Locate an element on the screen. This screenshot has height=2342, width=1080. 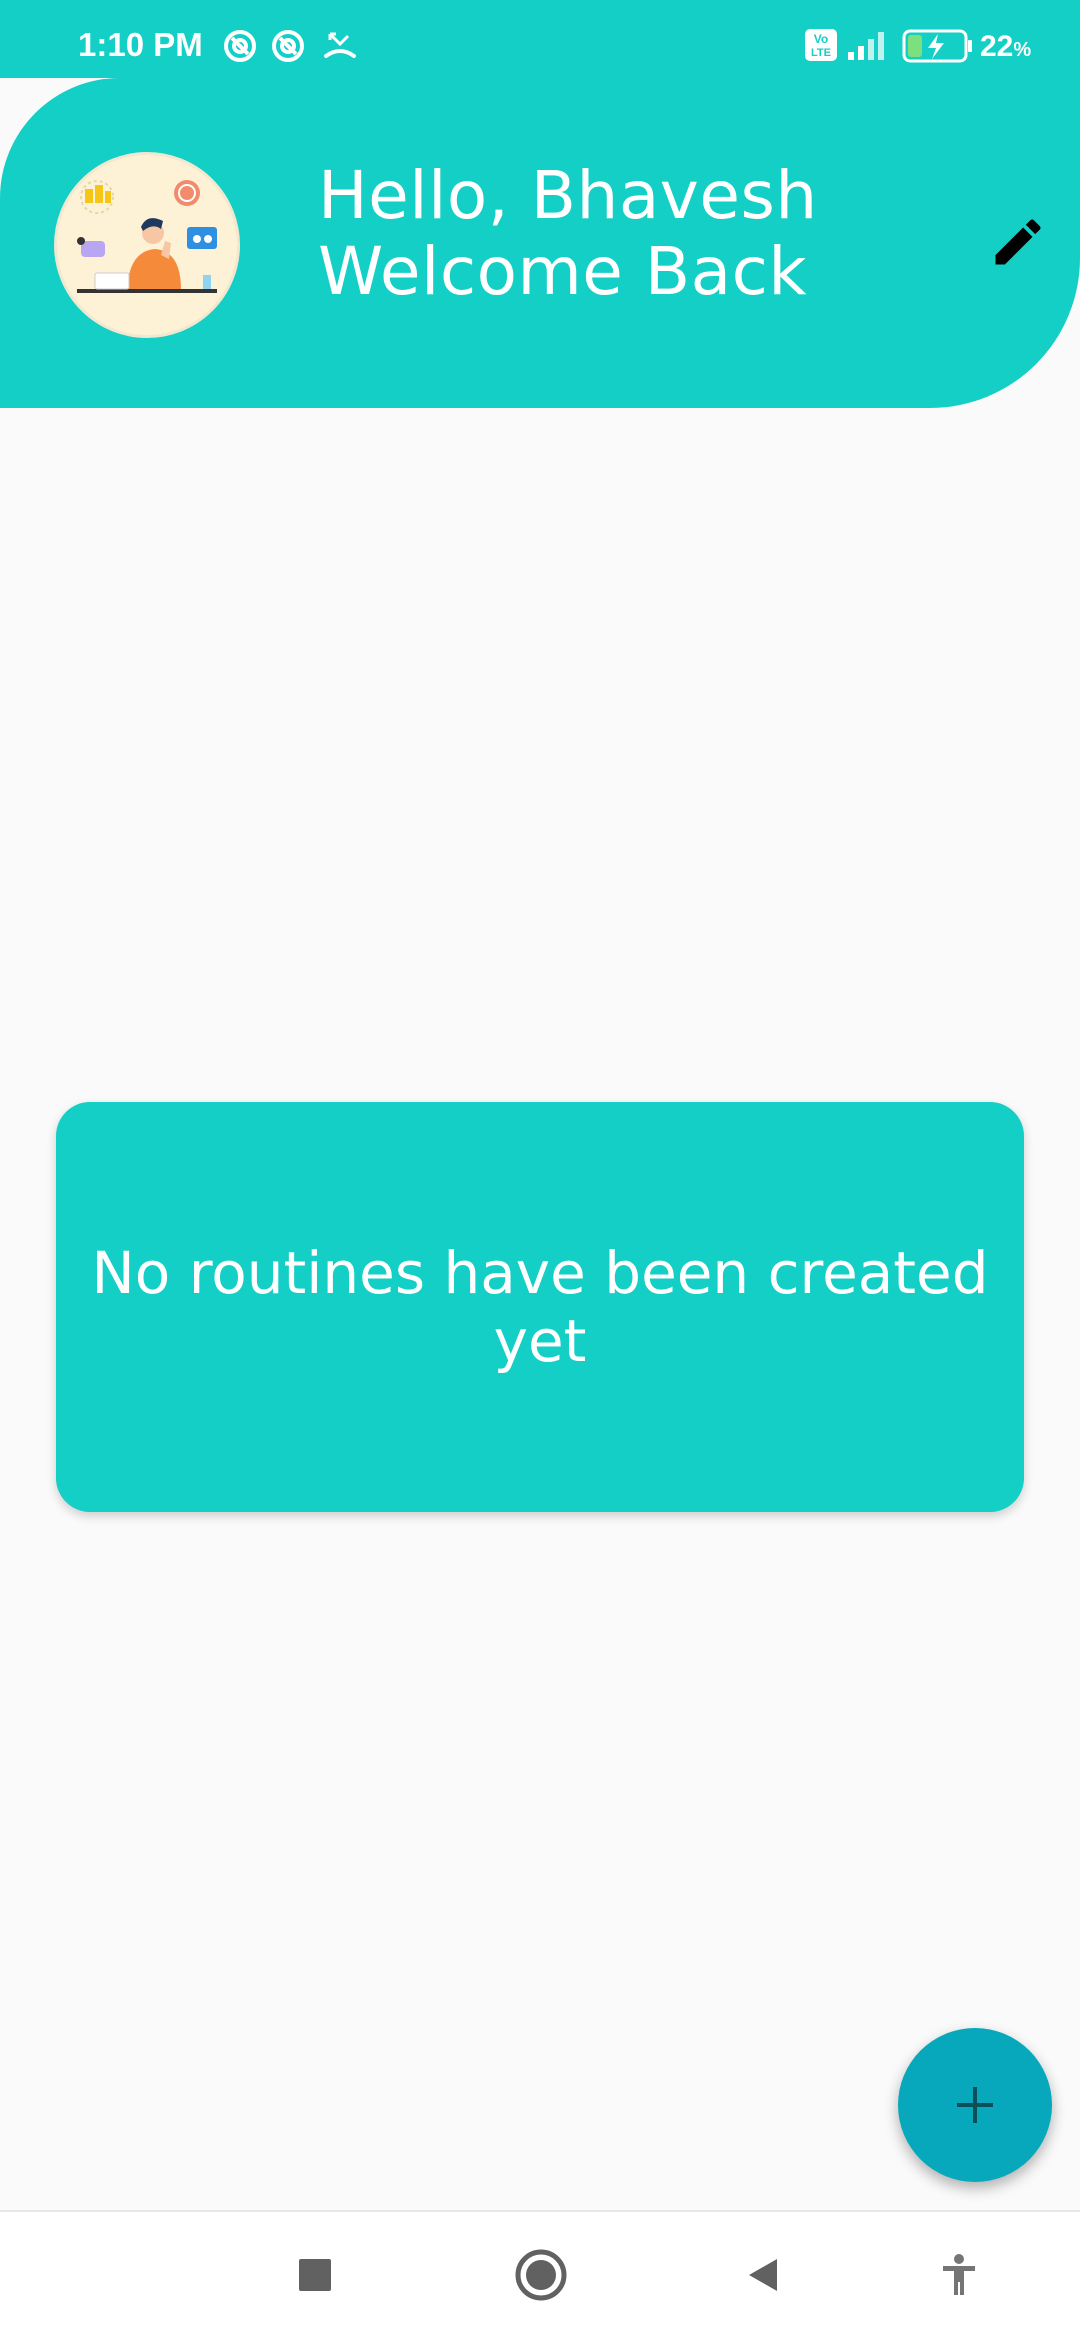
system-navigation-bar is located at coordinates (540, 2276).